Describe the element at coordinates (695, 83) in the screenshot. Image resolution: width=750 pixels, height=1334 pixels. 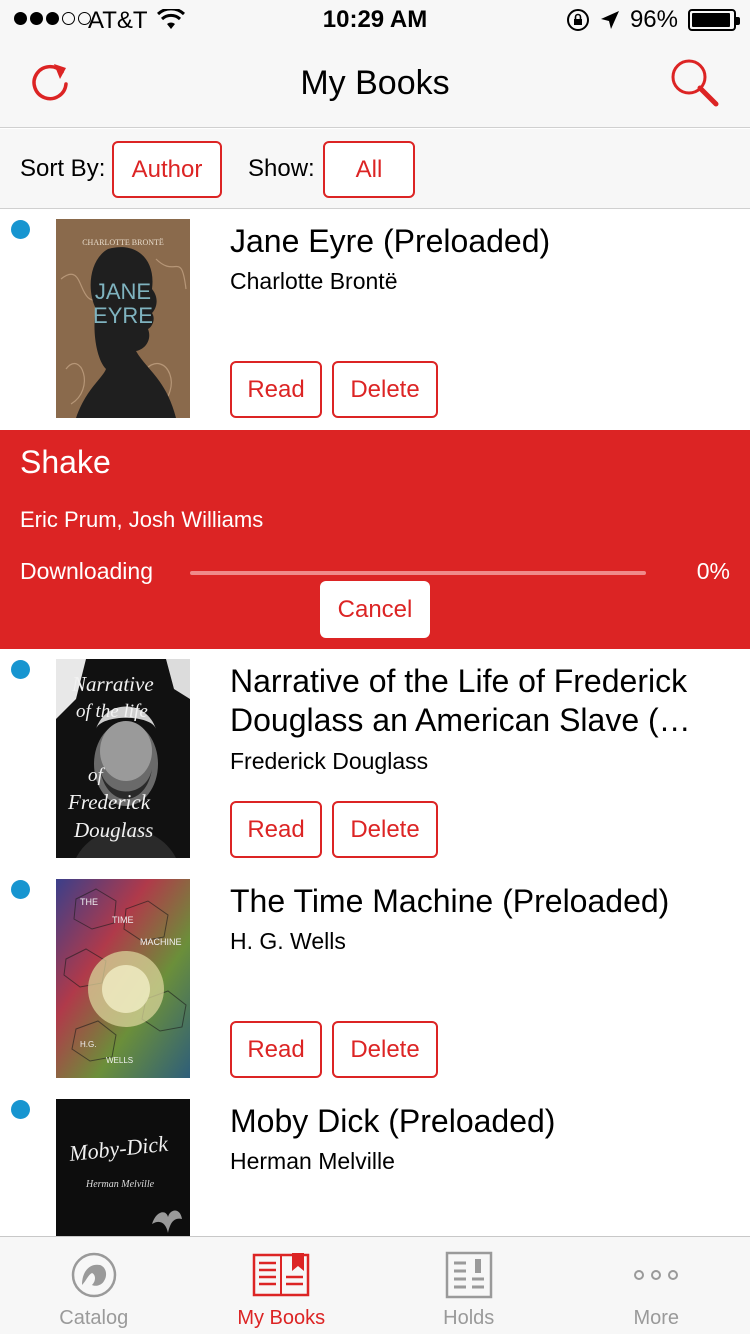
I see `search-icon` at that location.